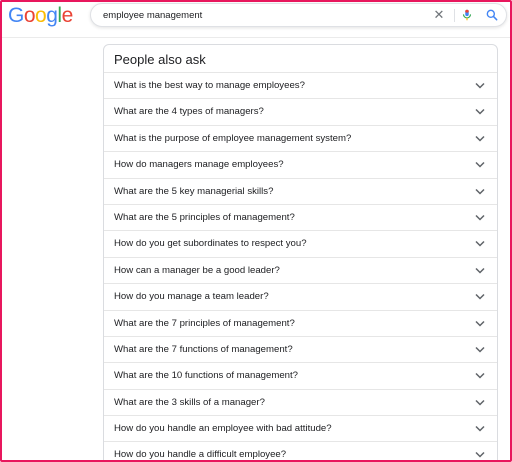 This screenshot has height=462, width=512. Describe the element at coordinates (492, 15) in the screenshot. I see `search-icon` at that location.